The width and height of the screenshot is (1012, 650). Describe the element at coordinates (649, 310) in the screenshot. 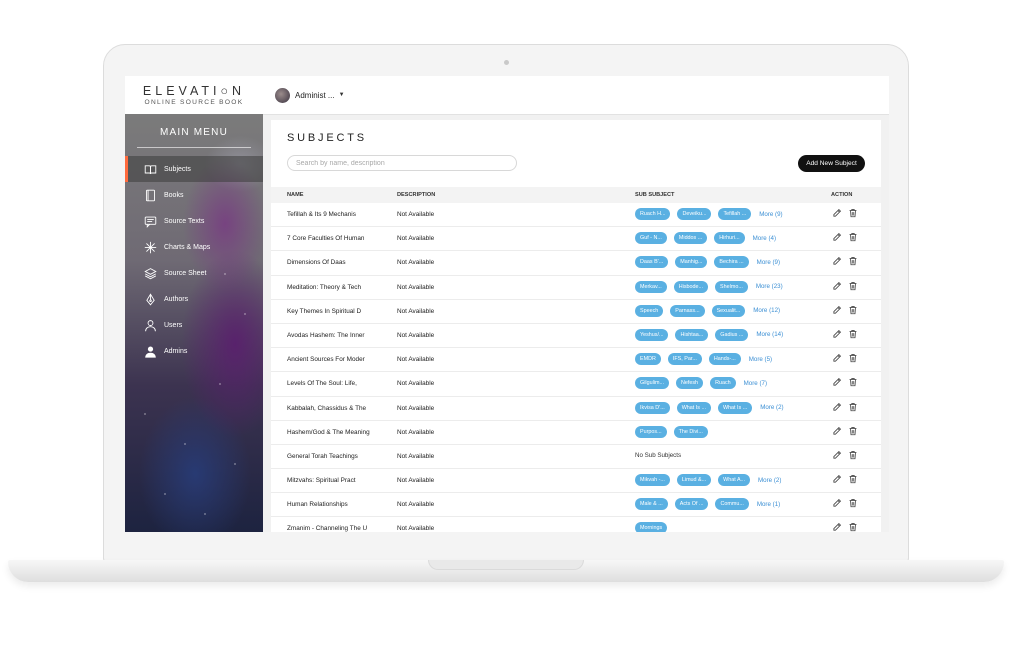

I see `sub-subject-chip: Speech` at that location.